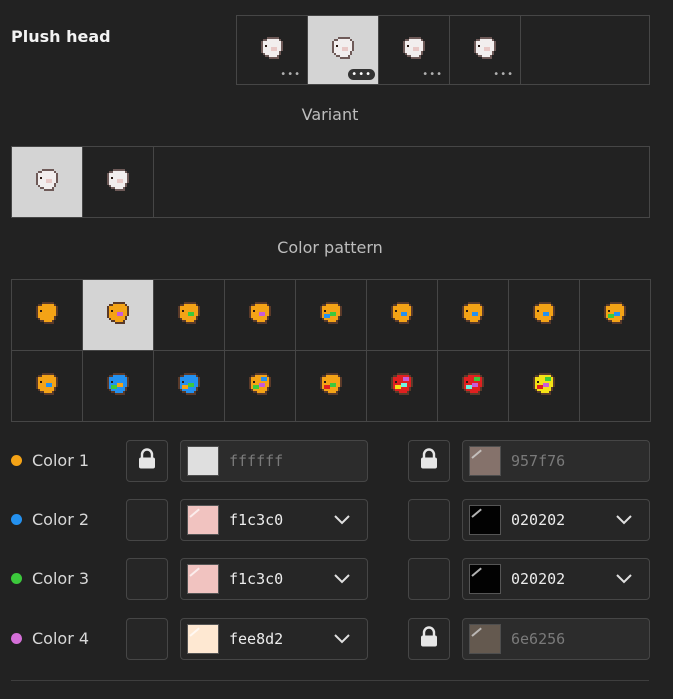 The image size is (673, 699). I want to click on color-picker-field: 957f76, so click(556, 461).